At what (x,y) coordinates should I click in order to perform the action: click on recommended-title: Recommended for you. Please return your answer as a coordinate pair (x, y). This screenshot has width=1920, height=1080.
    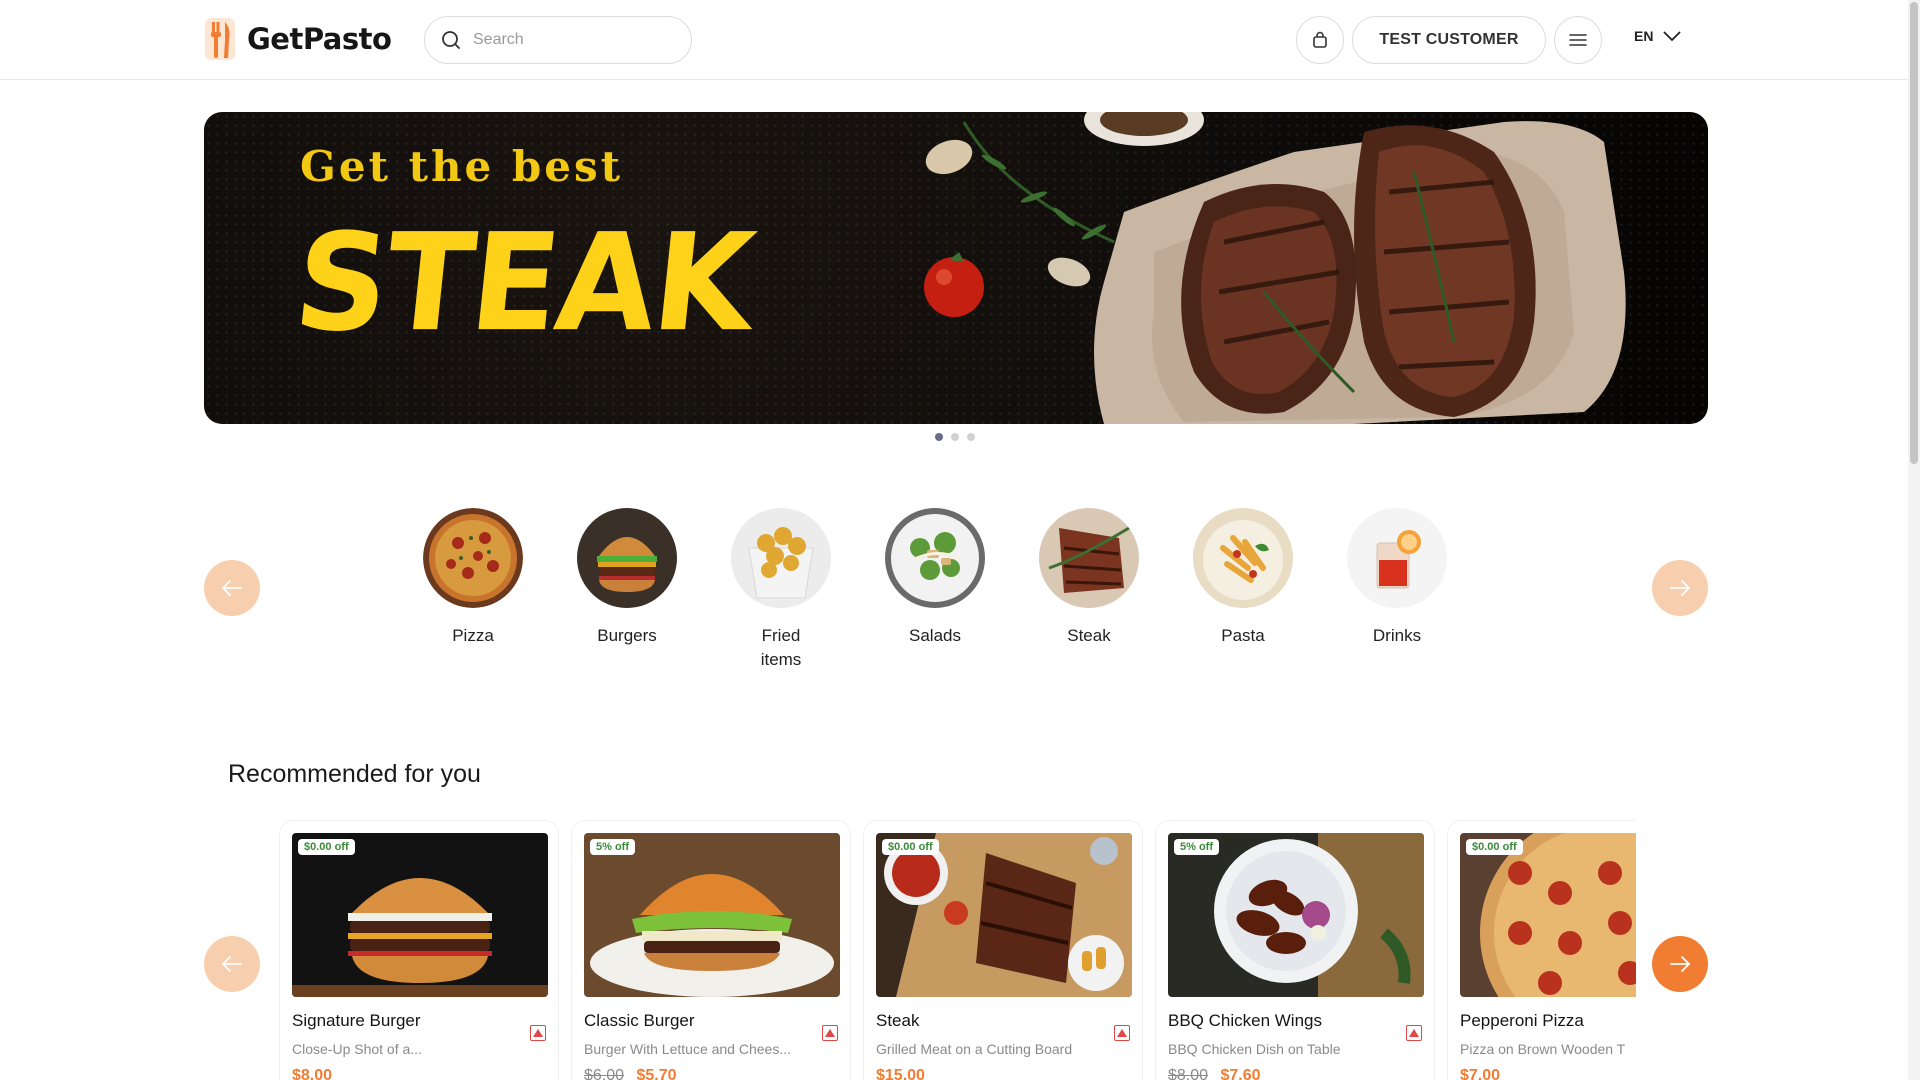
    Looking at the image, I should click on (354, 774).